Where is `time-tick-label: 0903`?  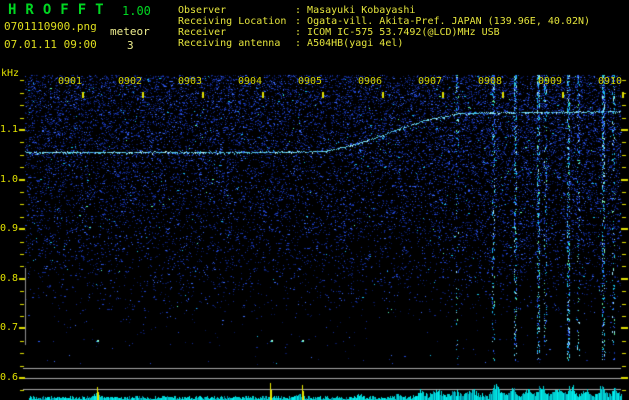 time-tick-label: 0903 is located at coordinates (190, 81).